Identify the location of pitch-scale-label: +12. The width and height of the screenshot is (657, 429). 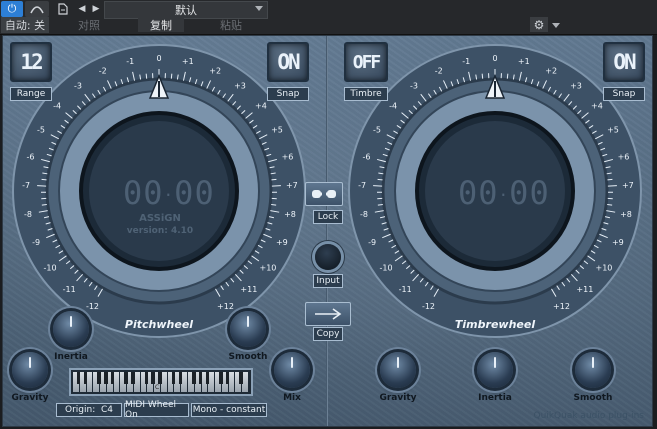
(225, 306).